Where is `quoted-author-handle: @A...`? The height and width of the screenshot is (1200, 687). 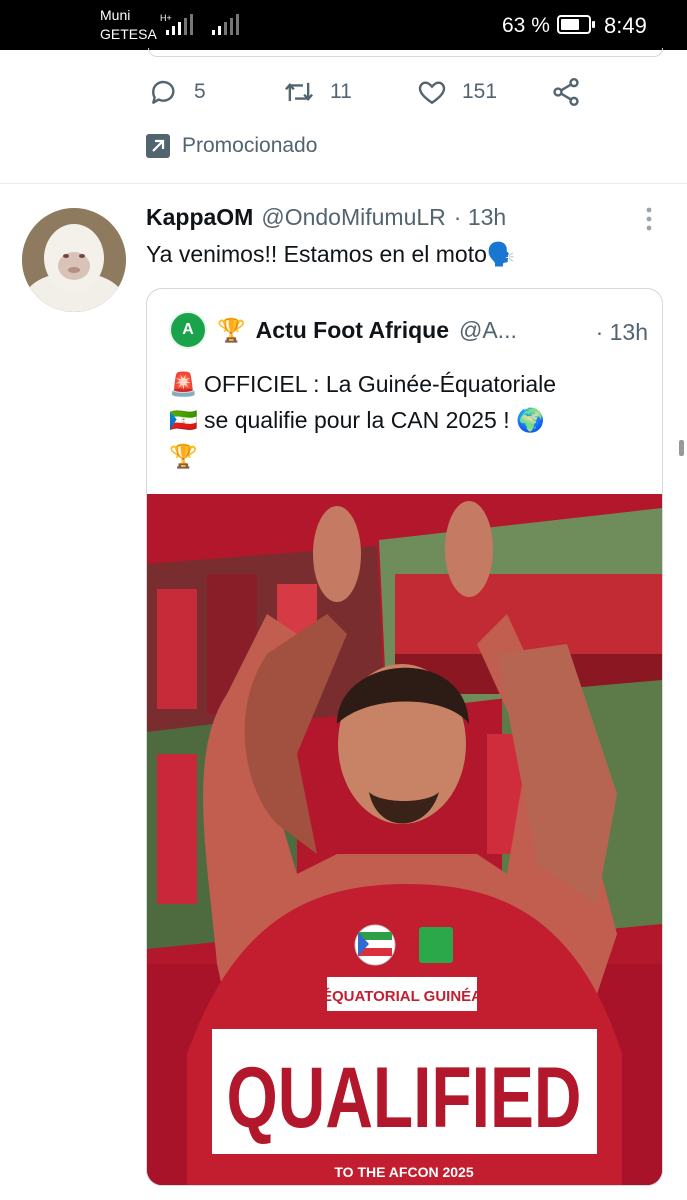
quoted-author-handle: @A... is located at coordinates (487, 329).